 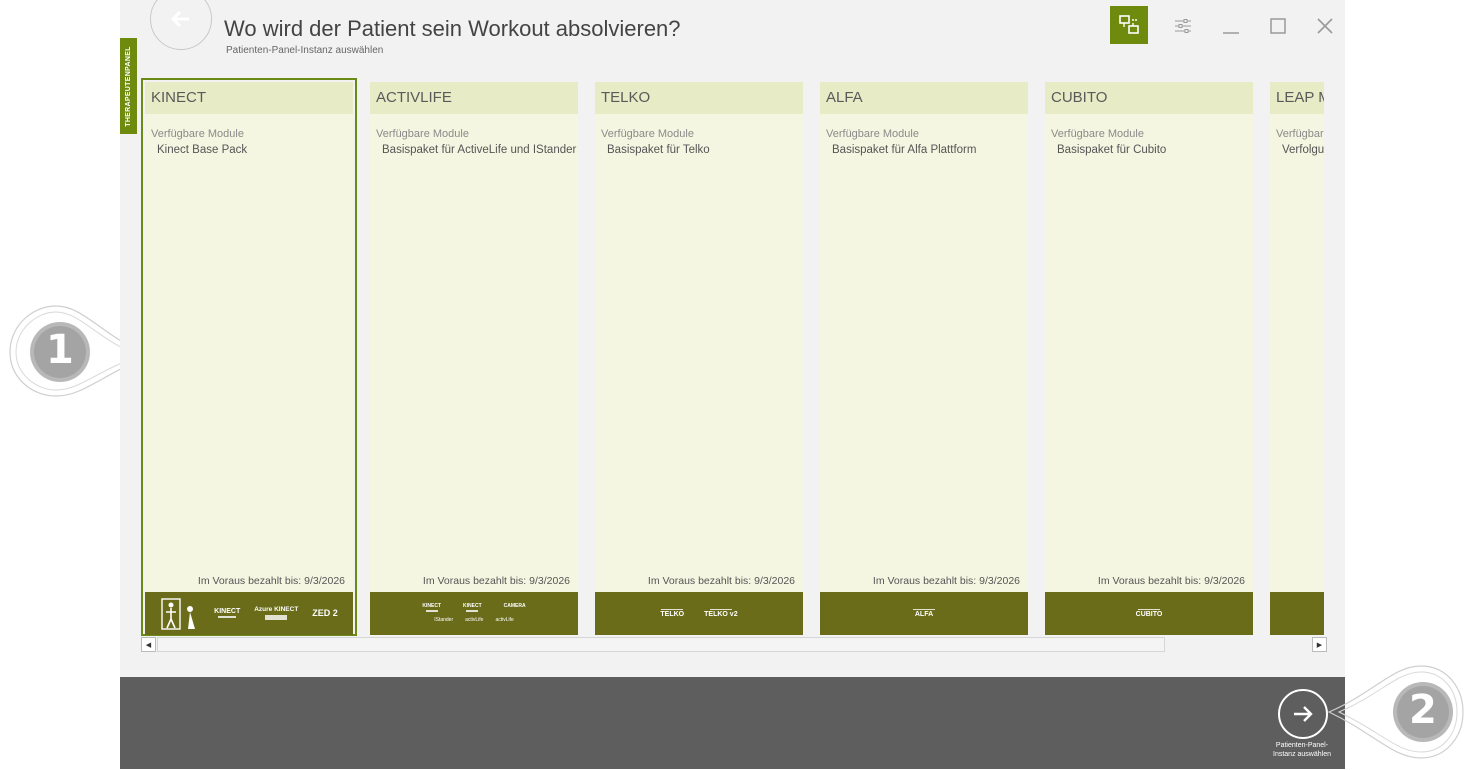 I want to click on module-item: Kinect Base Pack, so click(x=202, y=150).